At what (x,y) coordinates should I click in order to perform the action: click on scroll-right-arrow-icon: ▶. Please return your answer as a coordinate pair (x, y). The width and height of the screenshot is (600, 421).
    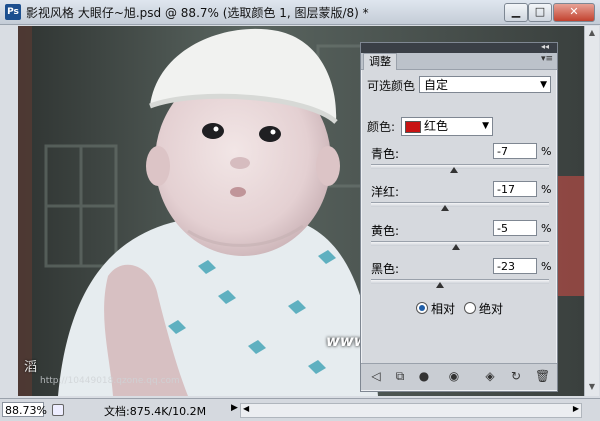
    Looking at the image, I should click on (576, 408).